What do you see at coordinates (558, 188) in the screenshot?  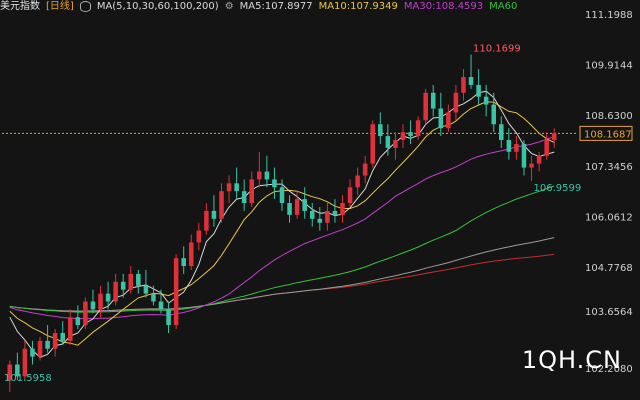 I see `recent-low-annotation: 106.9599` at bounding box center [558, 188].